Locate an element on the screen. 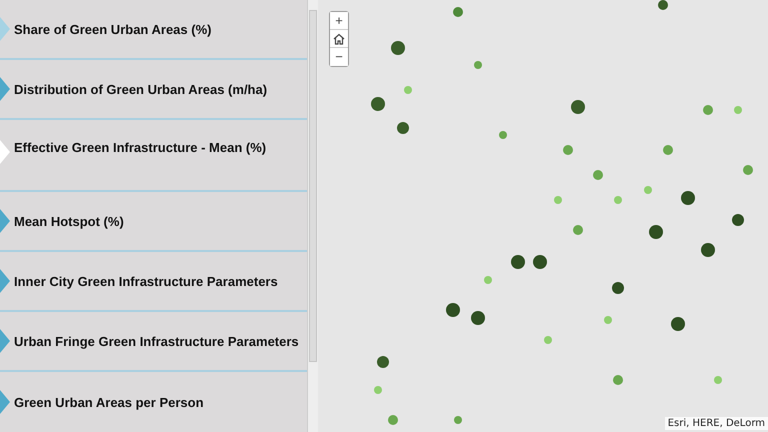 The width and height of the screenshot is (768, 432). zoom-in-button: + is located at coordinates (339, 21).